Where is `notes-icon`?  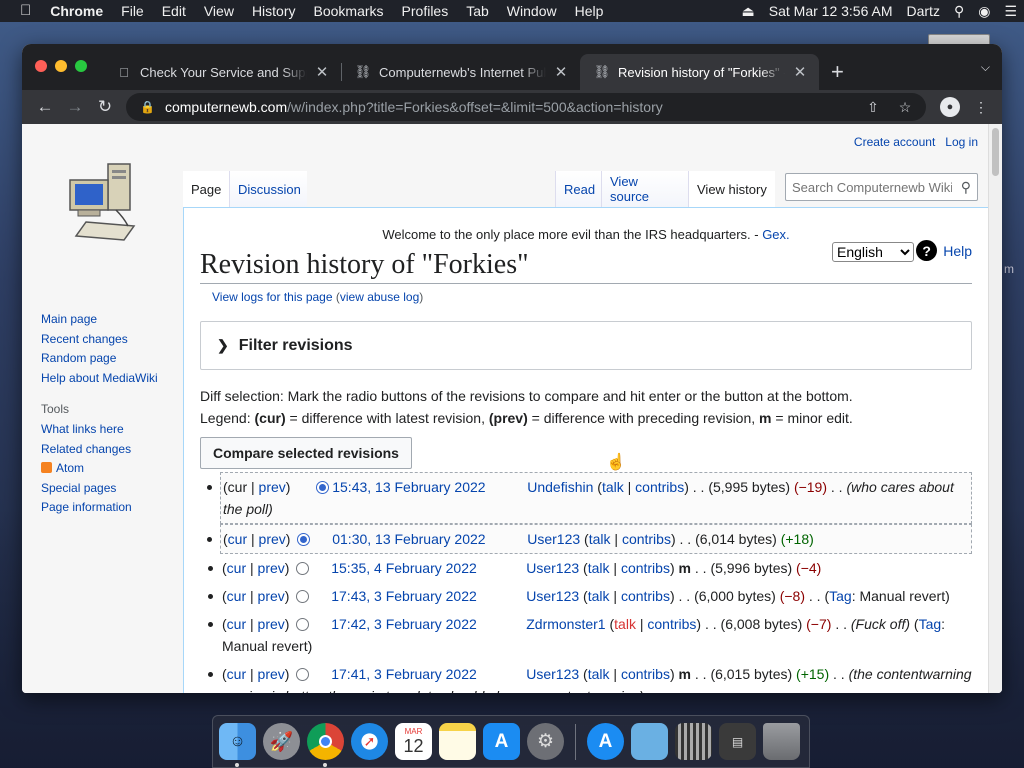 notes-icon is located at coordinates (457, 741).